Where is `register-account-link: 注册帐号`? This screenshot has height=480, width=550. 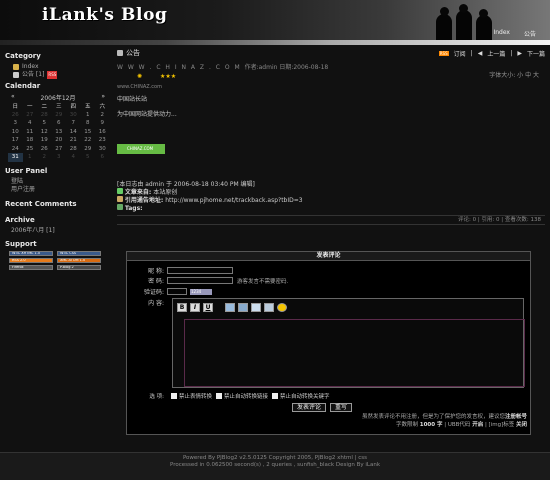
register-account-link: 注册帐号 is located at coordinates (516, 417).